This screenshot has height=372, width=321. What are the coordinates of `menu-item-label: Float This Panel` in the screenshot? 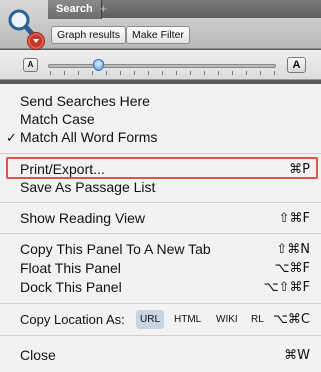 It's located at (70, 268).